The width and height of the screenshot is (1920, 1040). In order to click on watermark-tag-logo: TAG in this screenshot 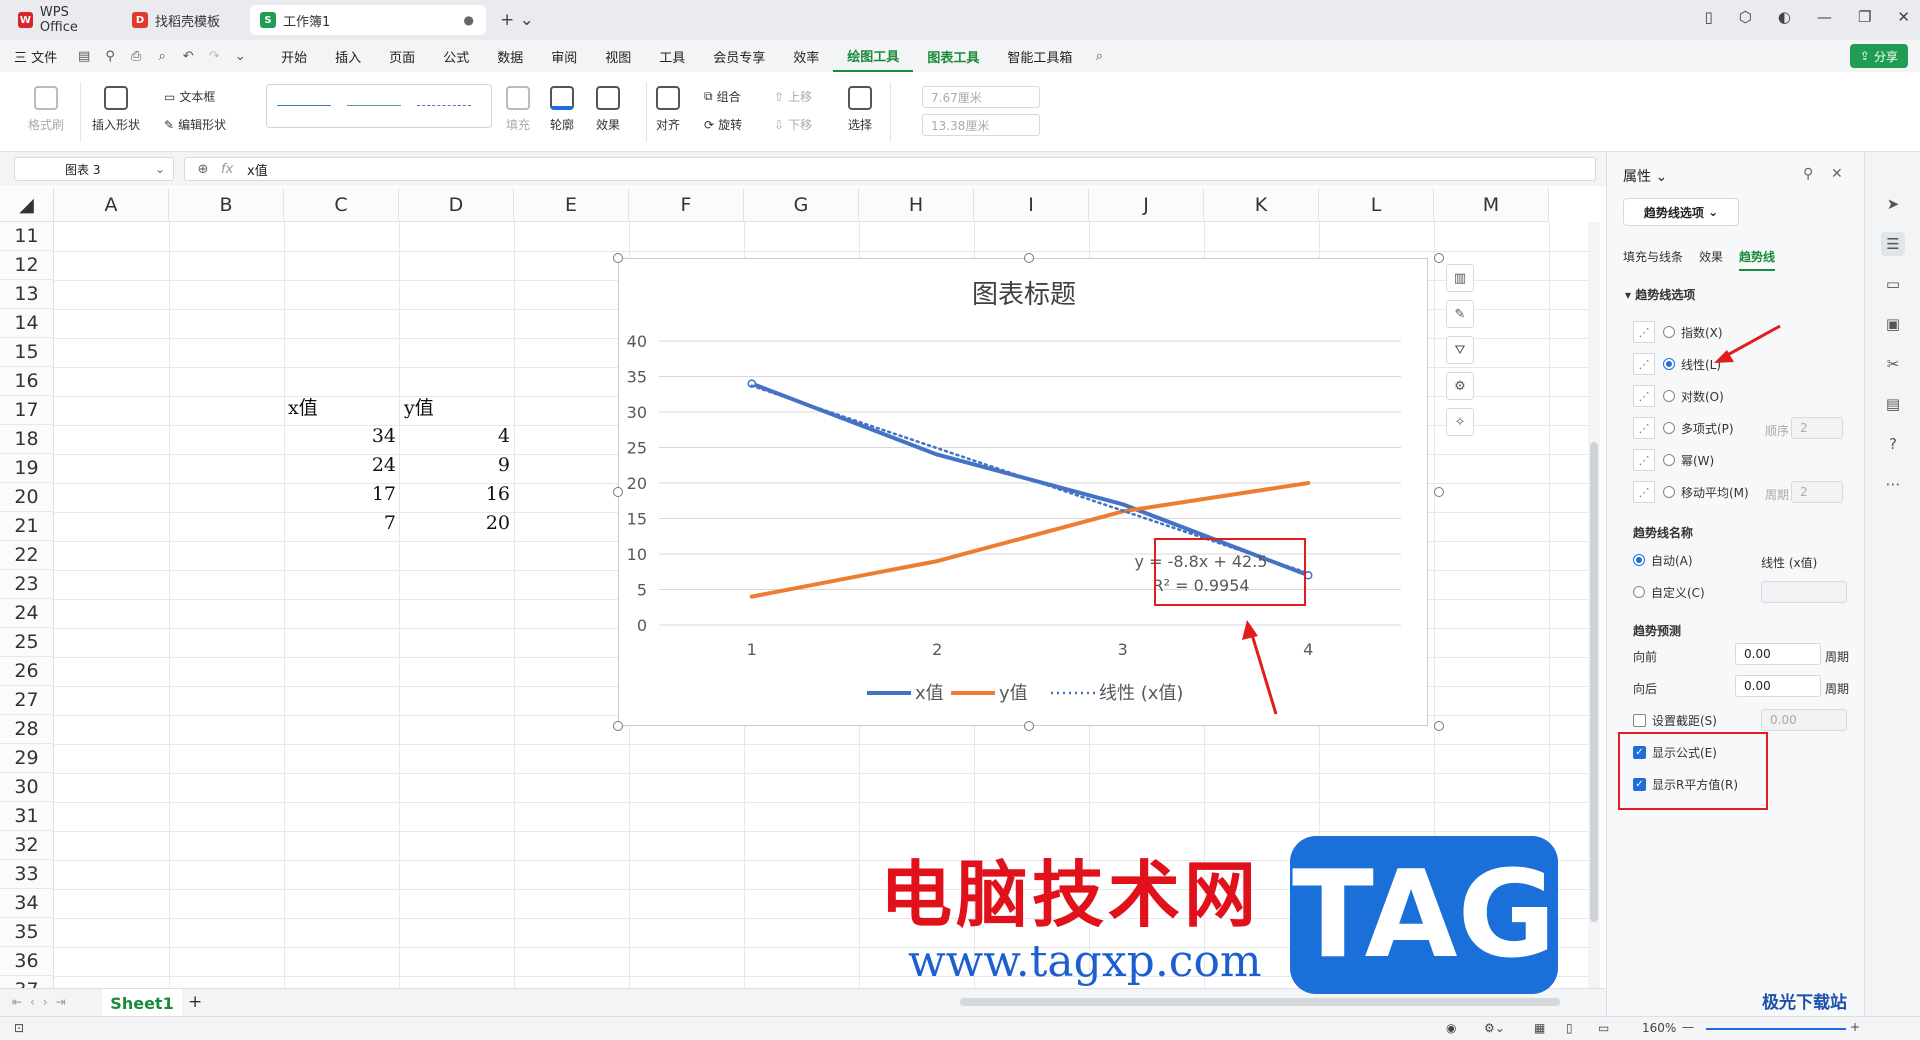, I will do `click(1424, 915)`.